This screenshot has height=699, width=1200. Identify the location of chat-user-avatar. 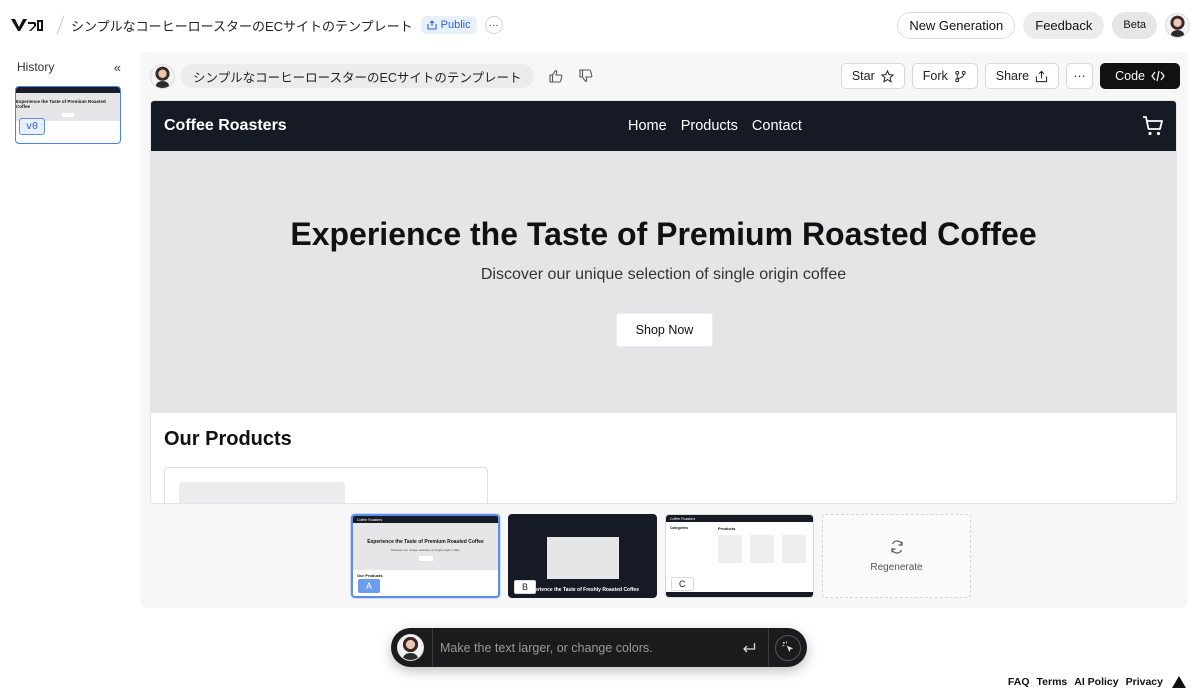
(410, 647).